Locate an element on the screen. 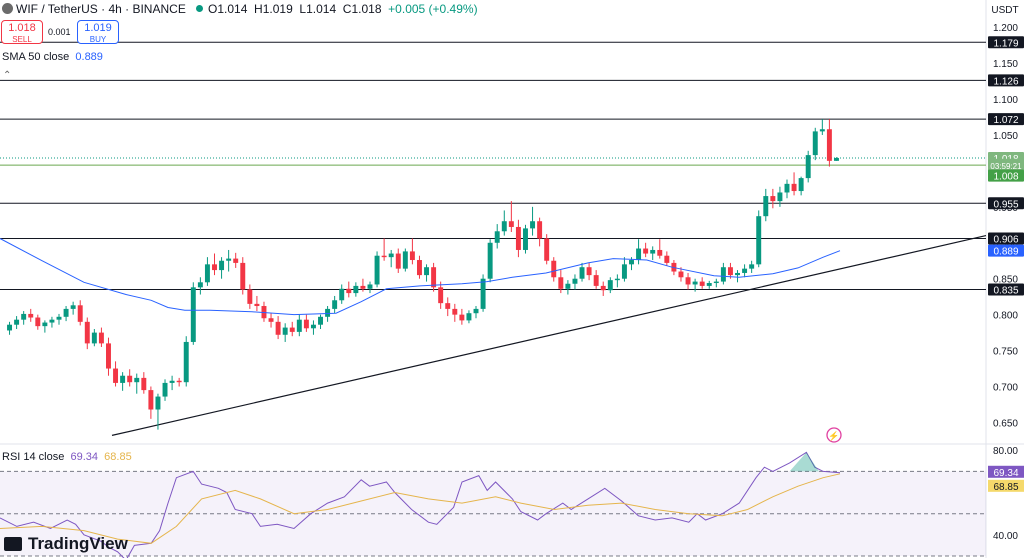 This screenshot has width=1024, height=558. sma-legend-value: 0.889 is located at coordinates (89, 57).